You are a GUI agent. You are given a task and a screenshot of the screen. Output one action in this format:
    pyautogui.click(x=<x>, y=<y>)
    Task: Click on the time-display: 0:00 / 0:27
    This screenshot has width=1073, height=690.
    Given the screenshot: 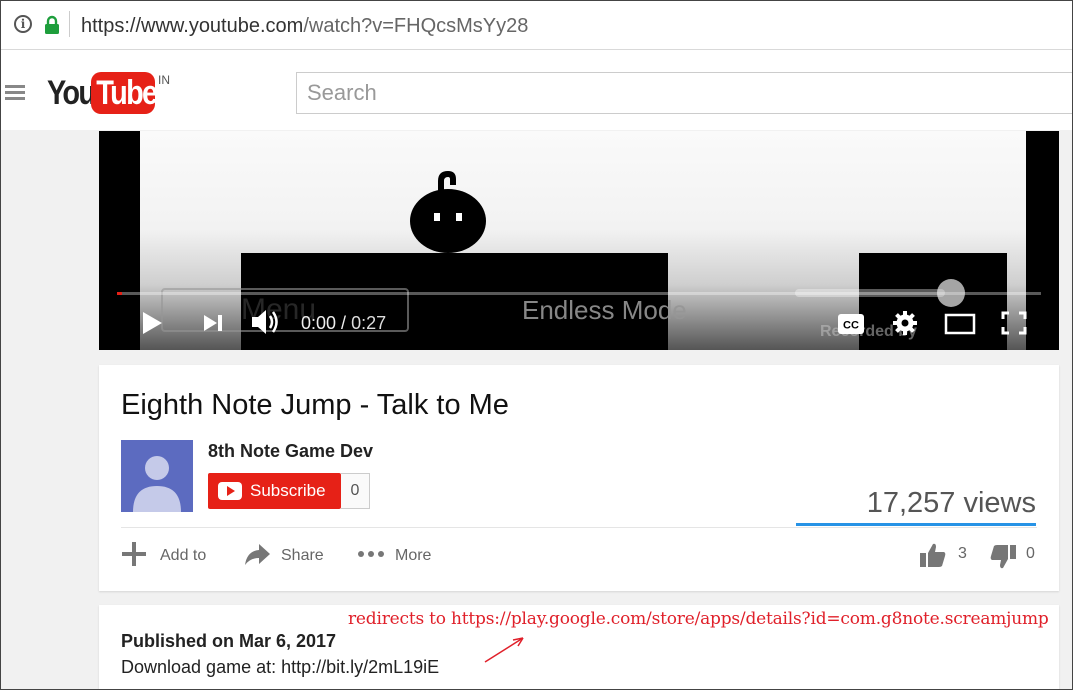 What is the action you would take?
    pyautogui.click(x=343, y=323)
    